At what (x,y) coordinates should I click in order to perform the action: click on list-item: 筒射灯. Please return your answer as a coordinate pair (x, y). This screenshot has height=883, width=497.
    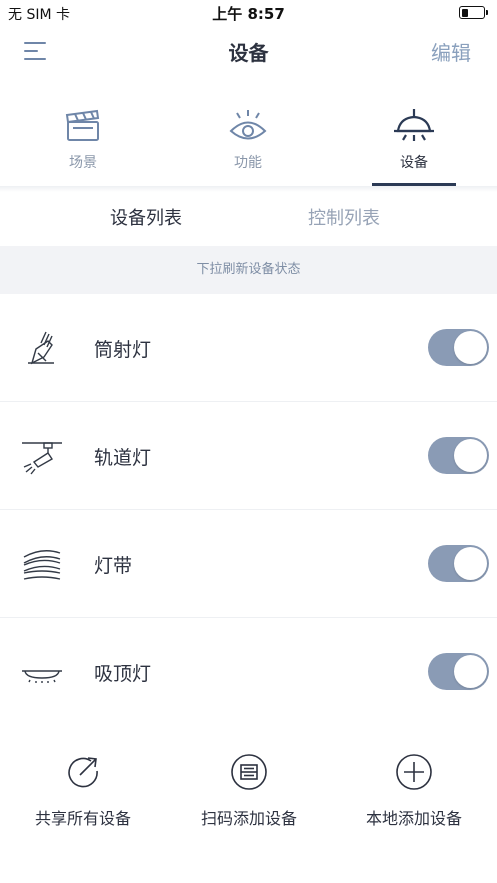
    Looking at the image, I should click on (248, 348).